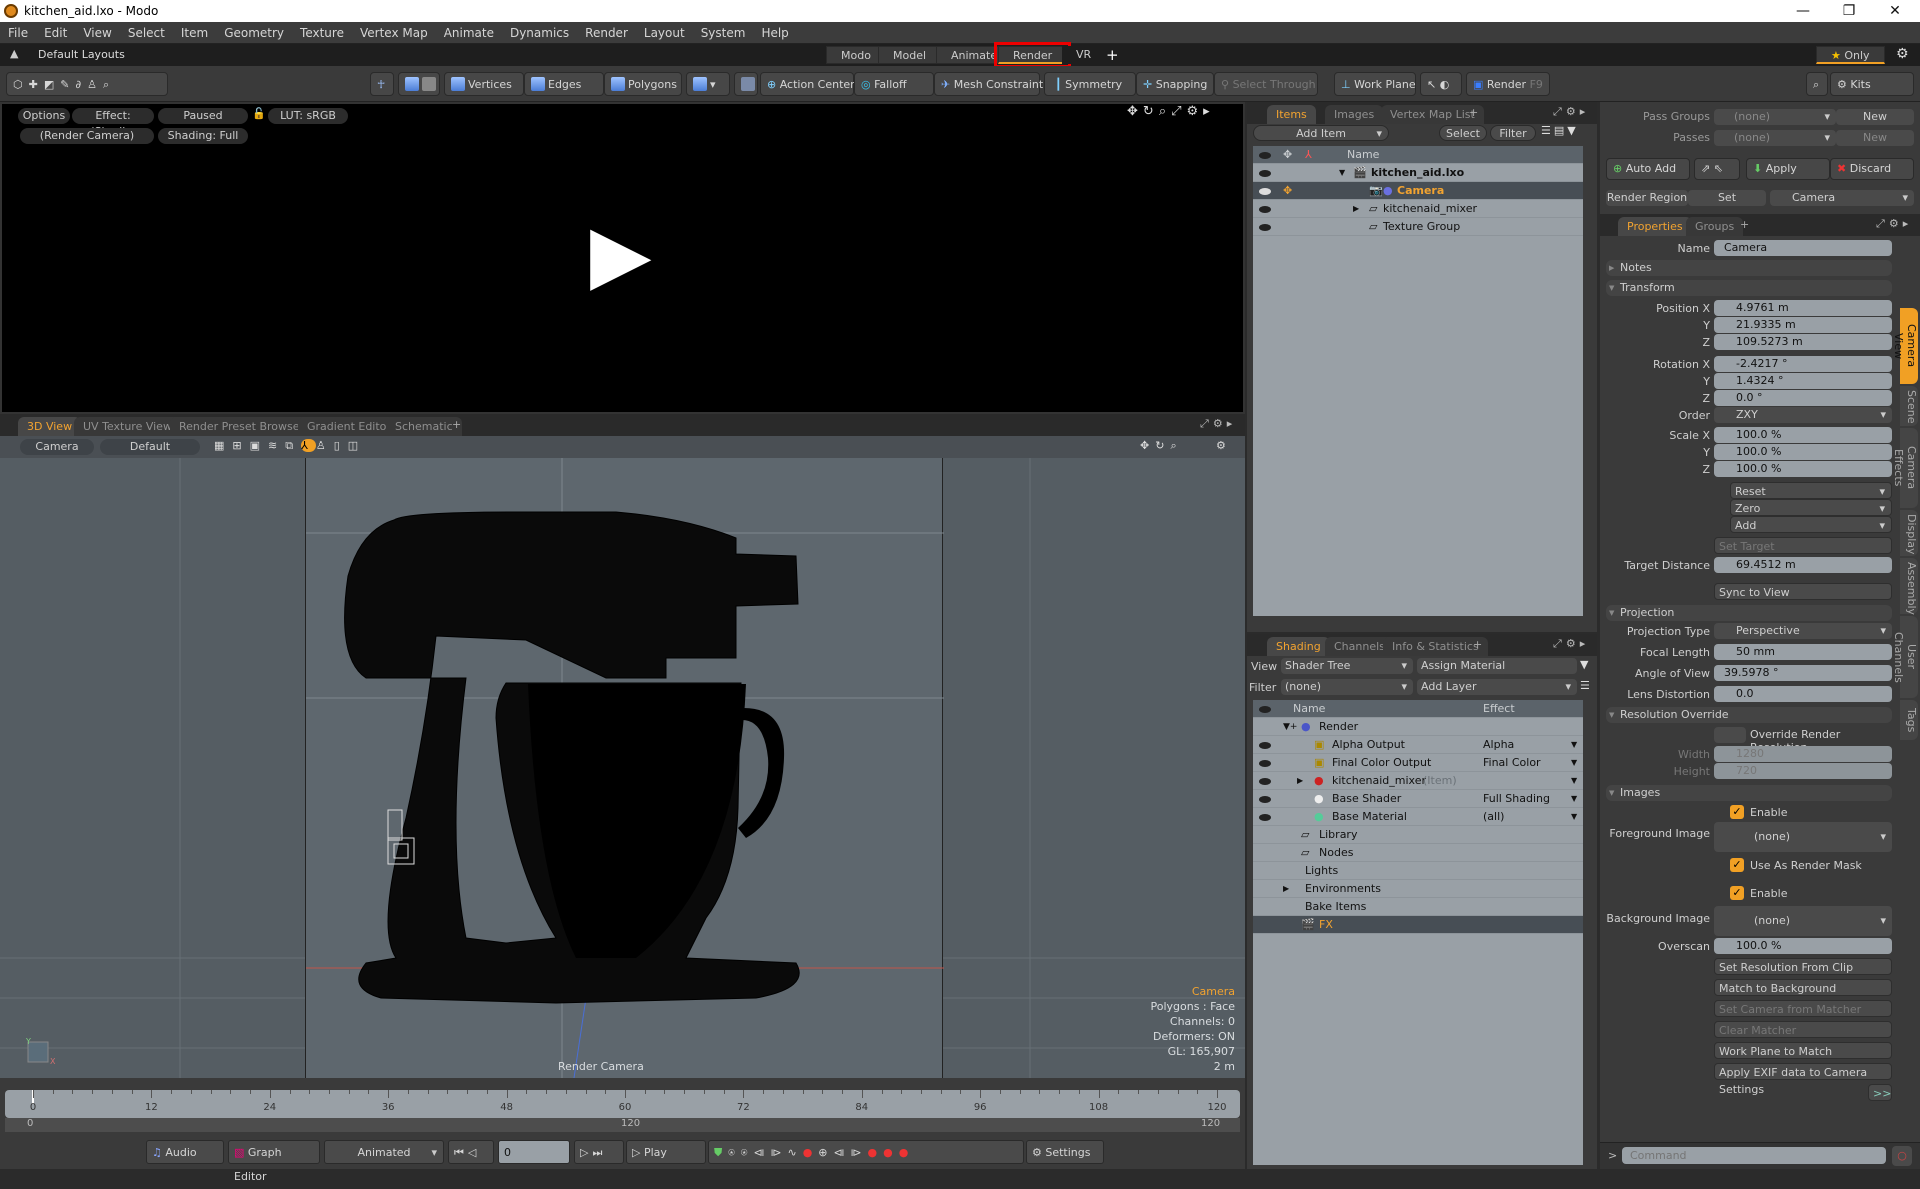 The image size is (1920, 1189). I want to click on background-enable-checkbox: ✓, so click(1737, 893).